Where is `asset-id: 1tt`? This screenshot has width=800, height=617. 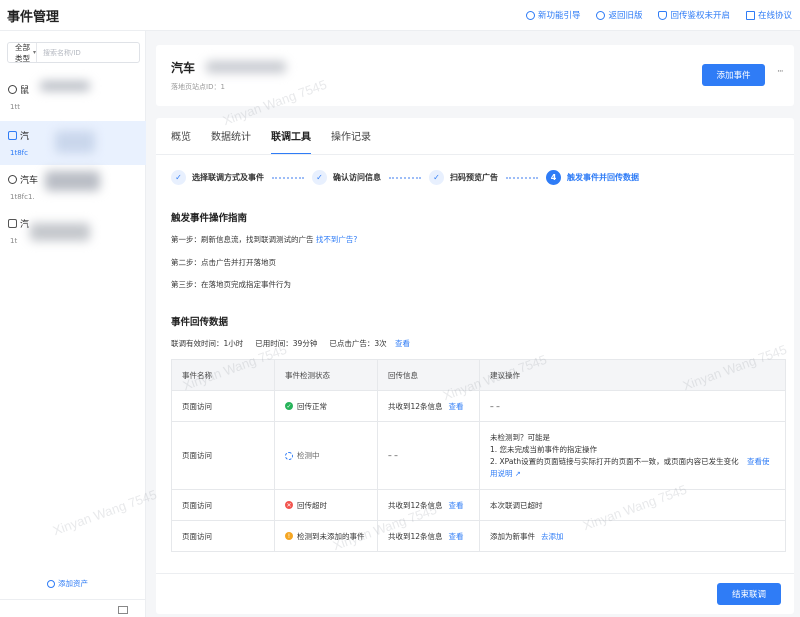
asset-id: 1tt is located at coordinates (15, 107).